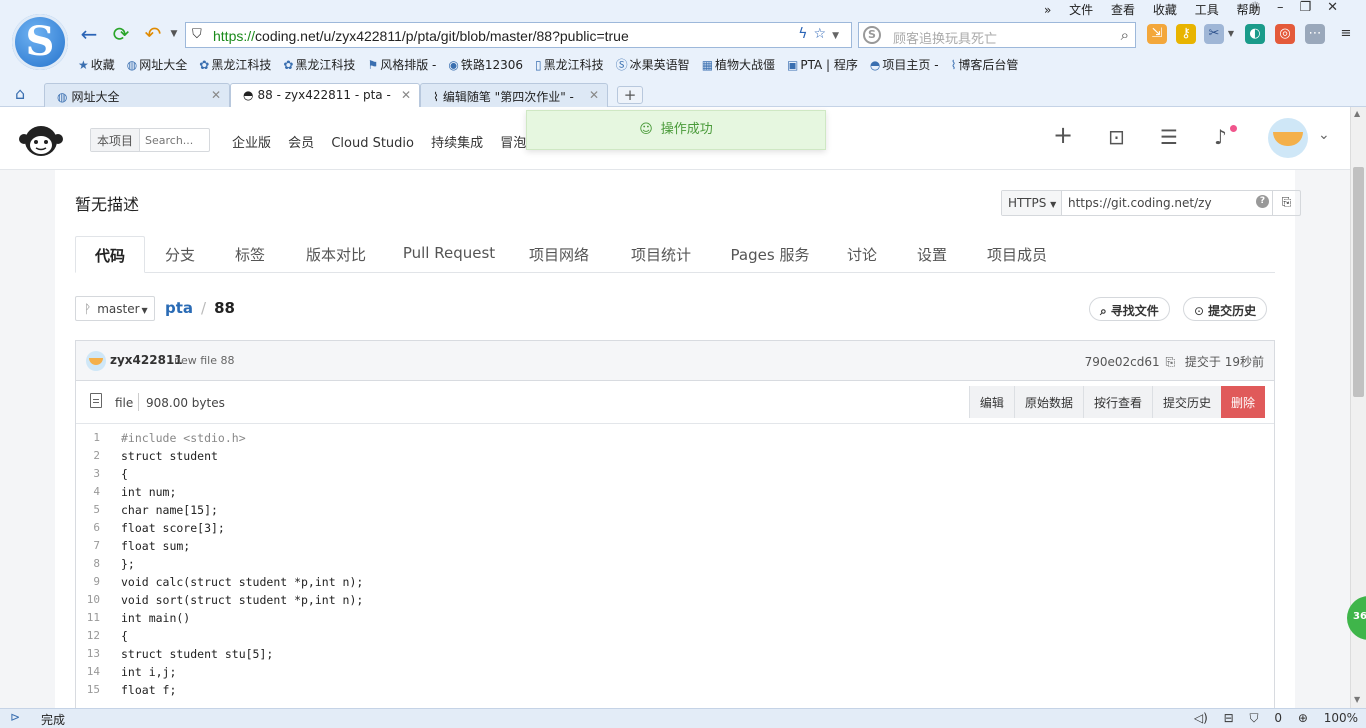 Image resolution: width=1366 pixels, height=728 pixels. I want to click on tab-members: 项目成员, so click(1017, 254).